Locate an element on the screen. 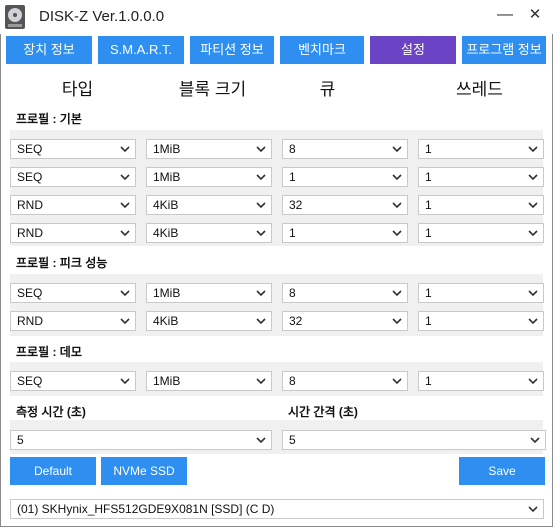 The height and width of the screenshot is (527, 553). drive-select: (01) SKHynix_HFS512GDE9X081N [SSD] (C D) is located at coordinates (277, 509).